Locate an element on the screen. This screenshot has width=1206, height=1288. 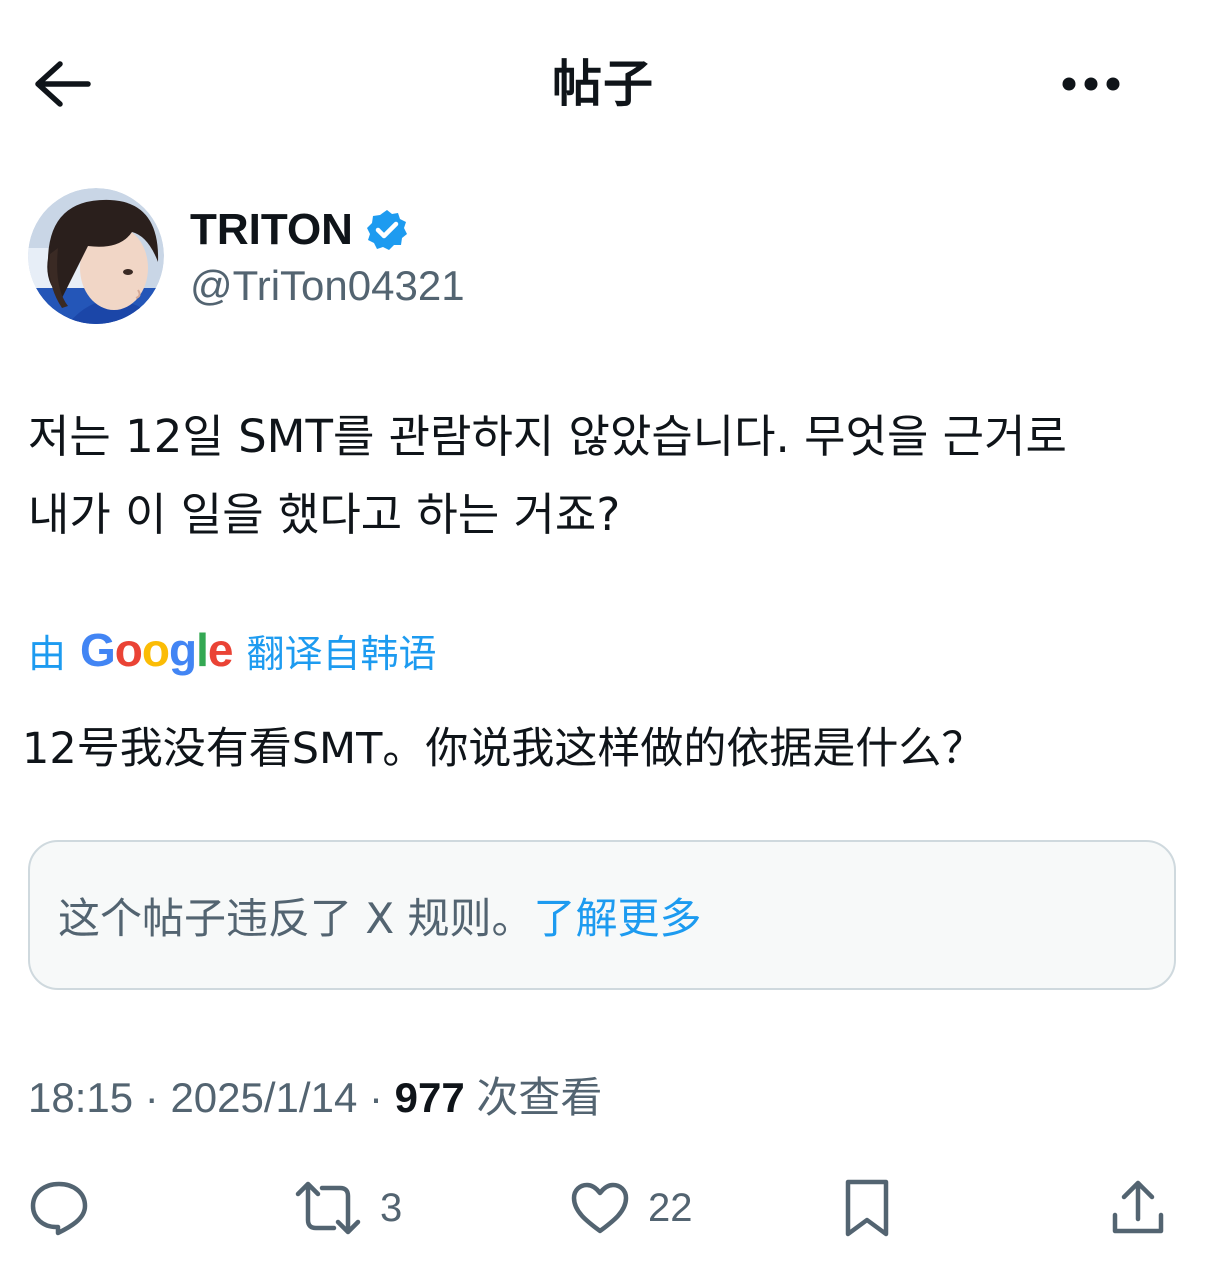
translate-prefix: 由 is located at coordinates (47, 653).